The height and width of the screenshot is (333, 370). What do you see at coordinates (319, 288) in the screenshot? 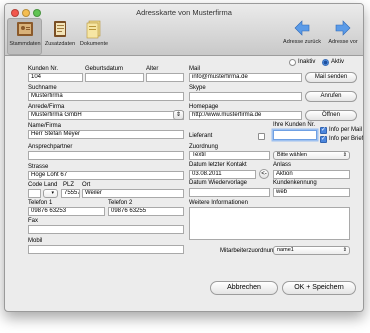
I see `save-button: OK + Speichern` at bounding box center [319, 288].